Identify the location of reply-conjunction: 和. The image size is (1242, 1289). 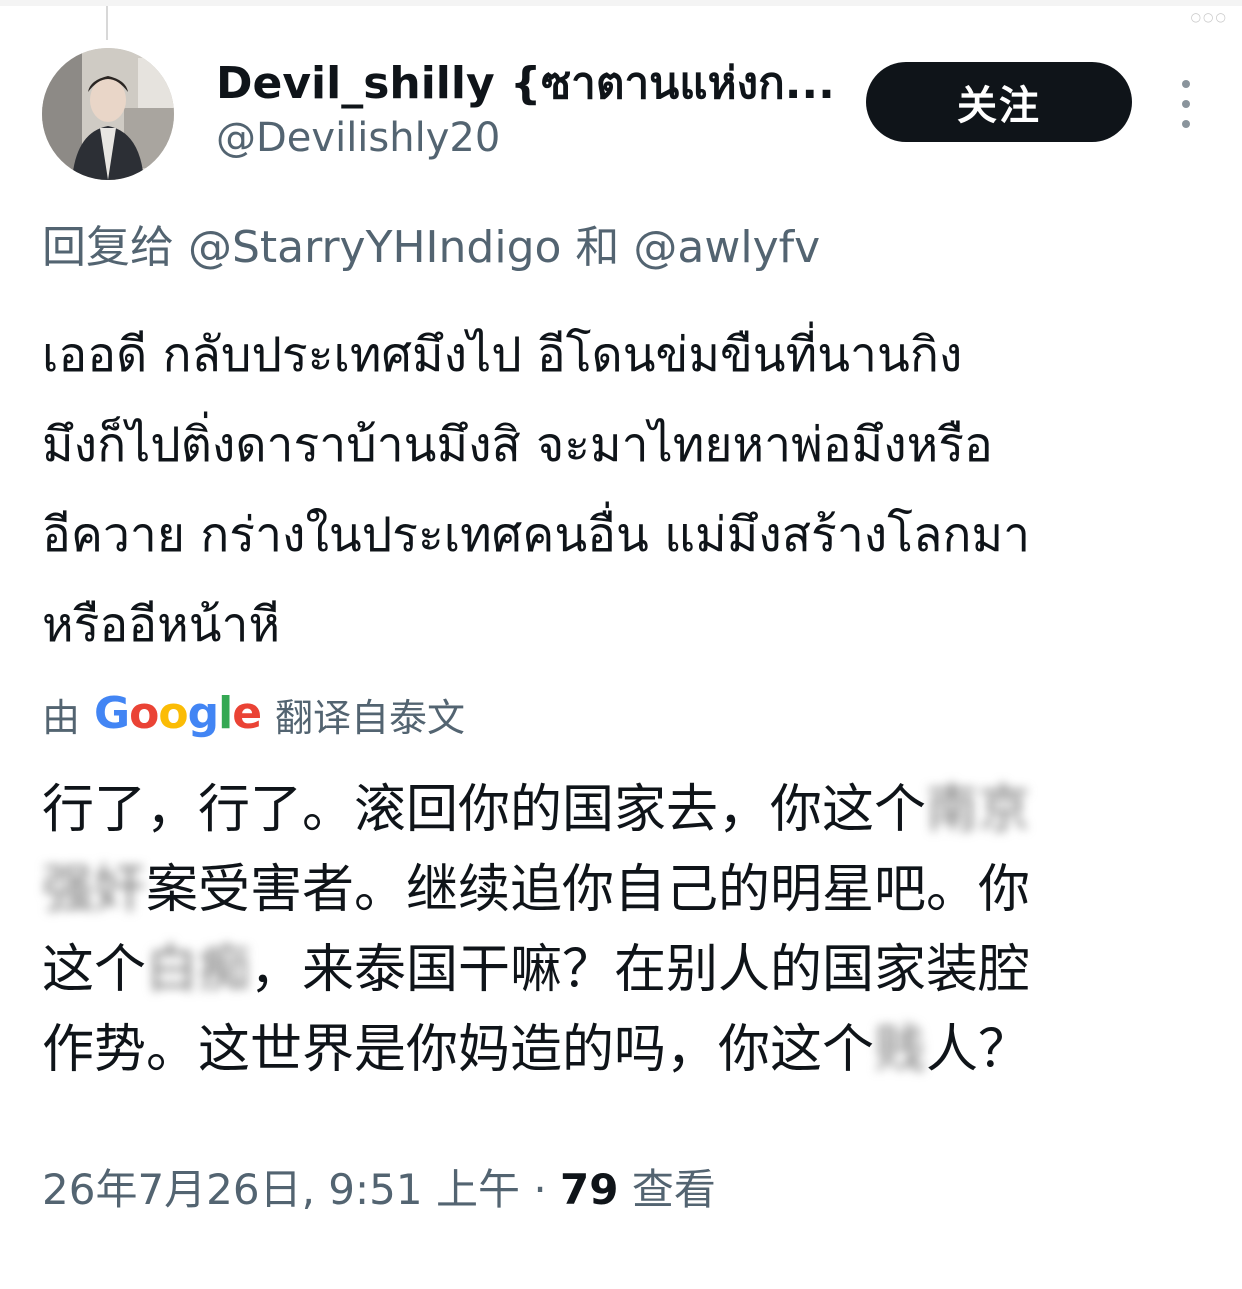
(597, 247).